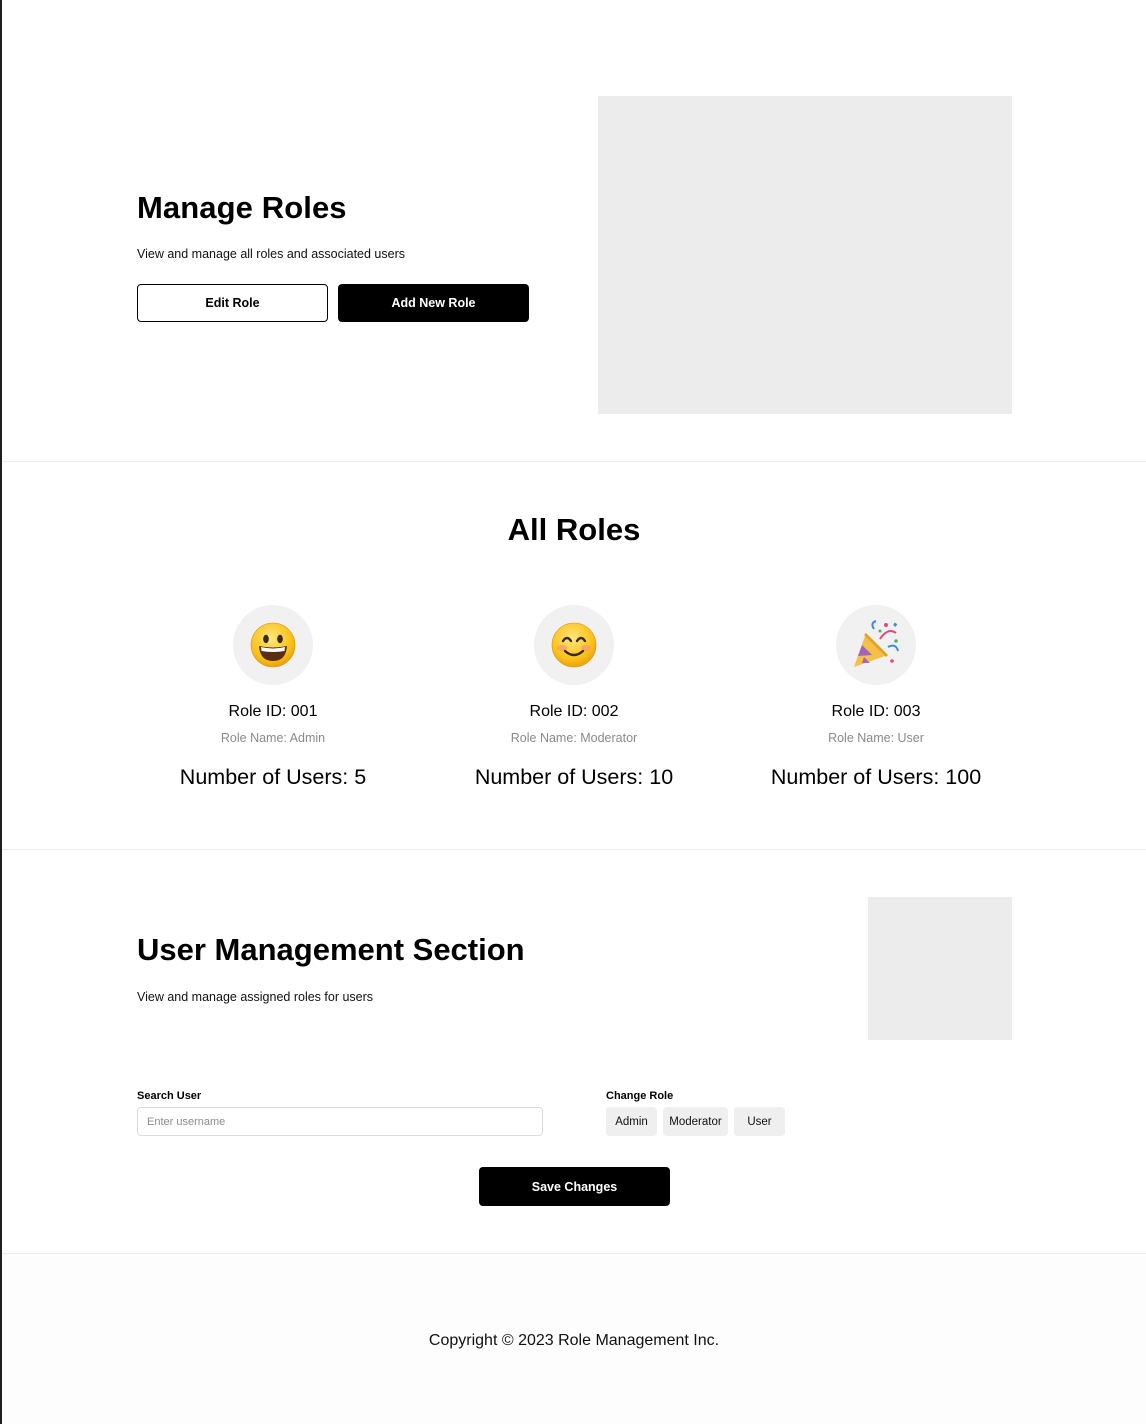 The image size is (1146, 1424). I want to click on role-option-moderator: Moderator, so click(695, 1121).